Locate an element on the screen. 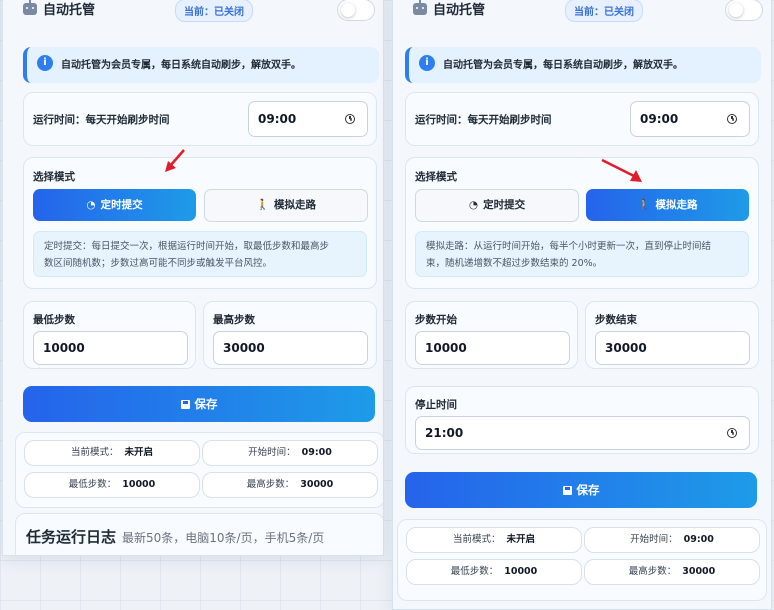 Image resolution: width=774 pixels, height=610 pixels. log-header: 任务运行日志 最新50条，电脑10条/页，手机5条/页 is located at coordinates (175, 536).